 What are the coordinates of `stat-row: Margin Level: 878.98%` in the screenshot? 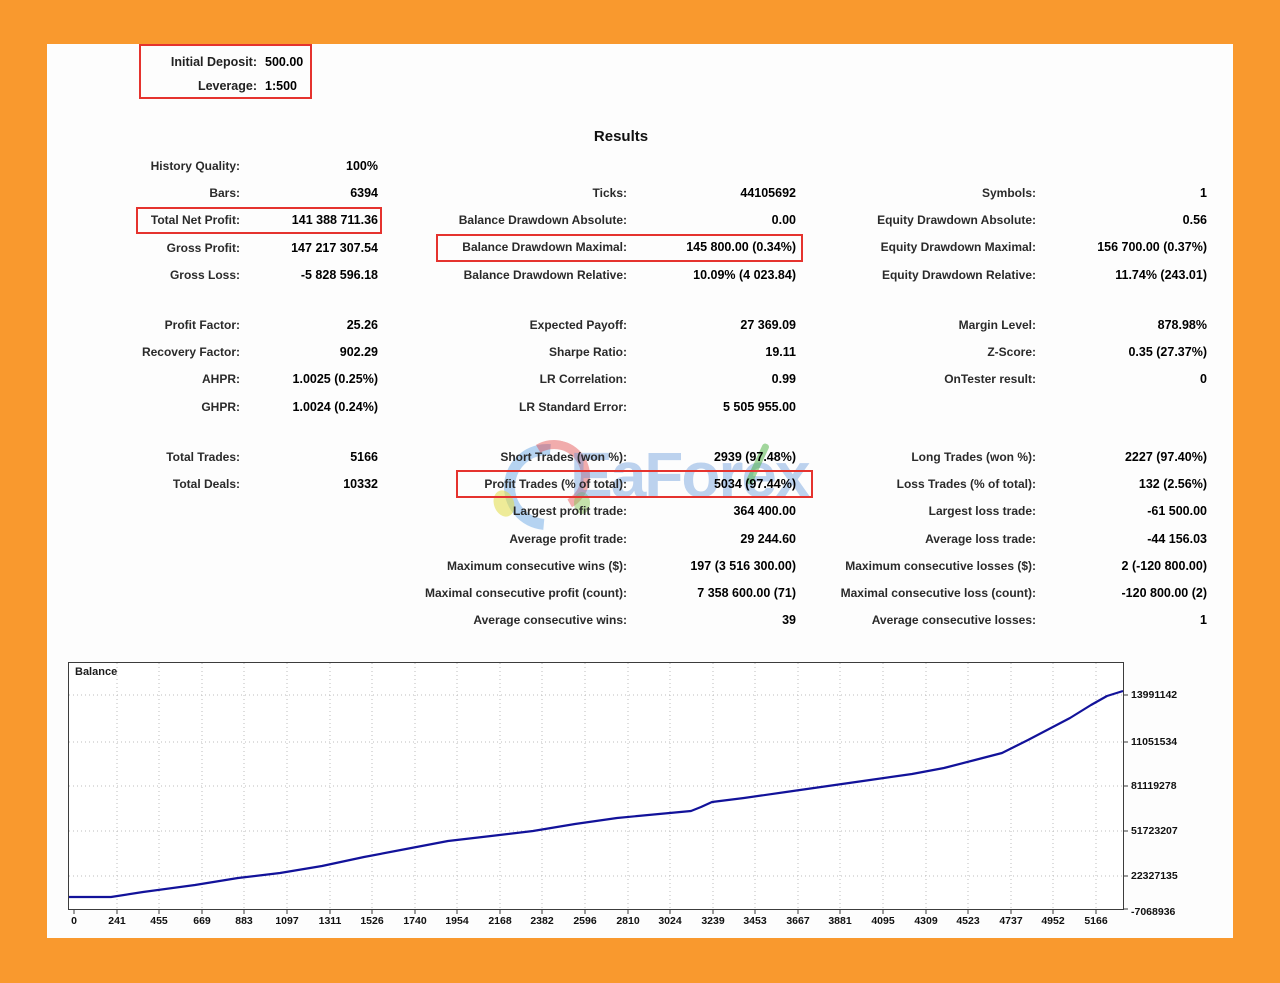 It's located at (1007, 324).